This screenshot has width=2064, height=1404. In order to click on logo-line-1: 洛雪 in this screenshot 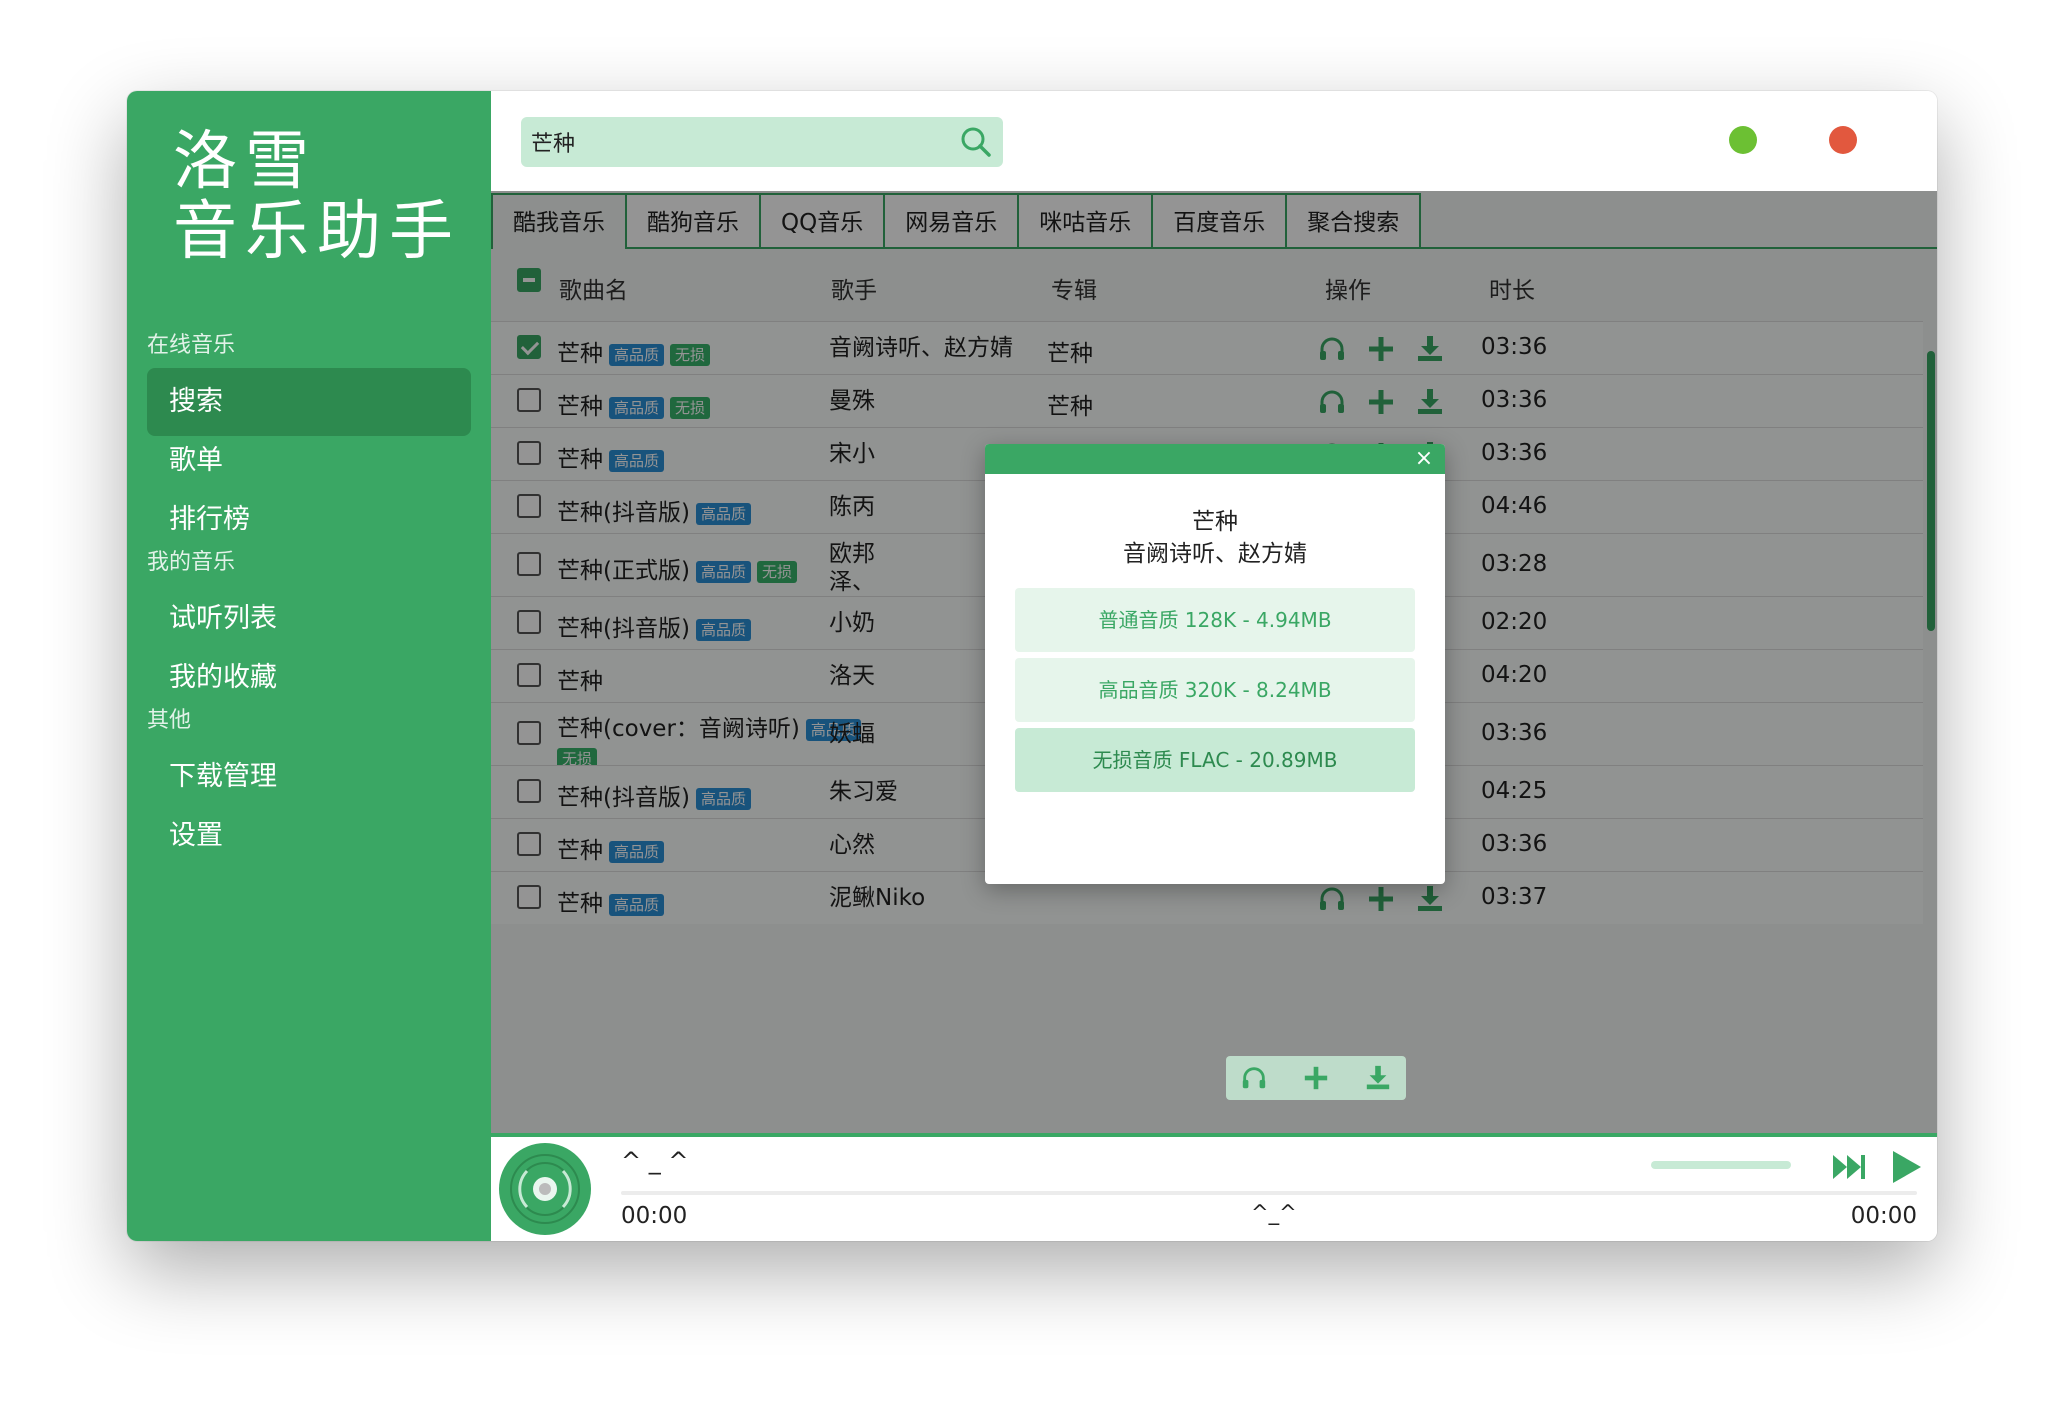, I will do `click(245, 162)`.